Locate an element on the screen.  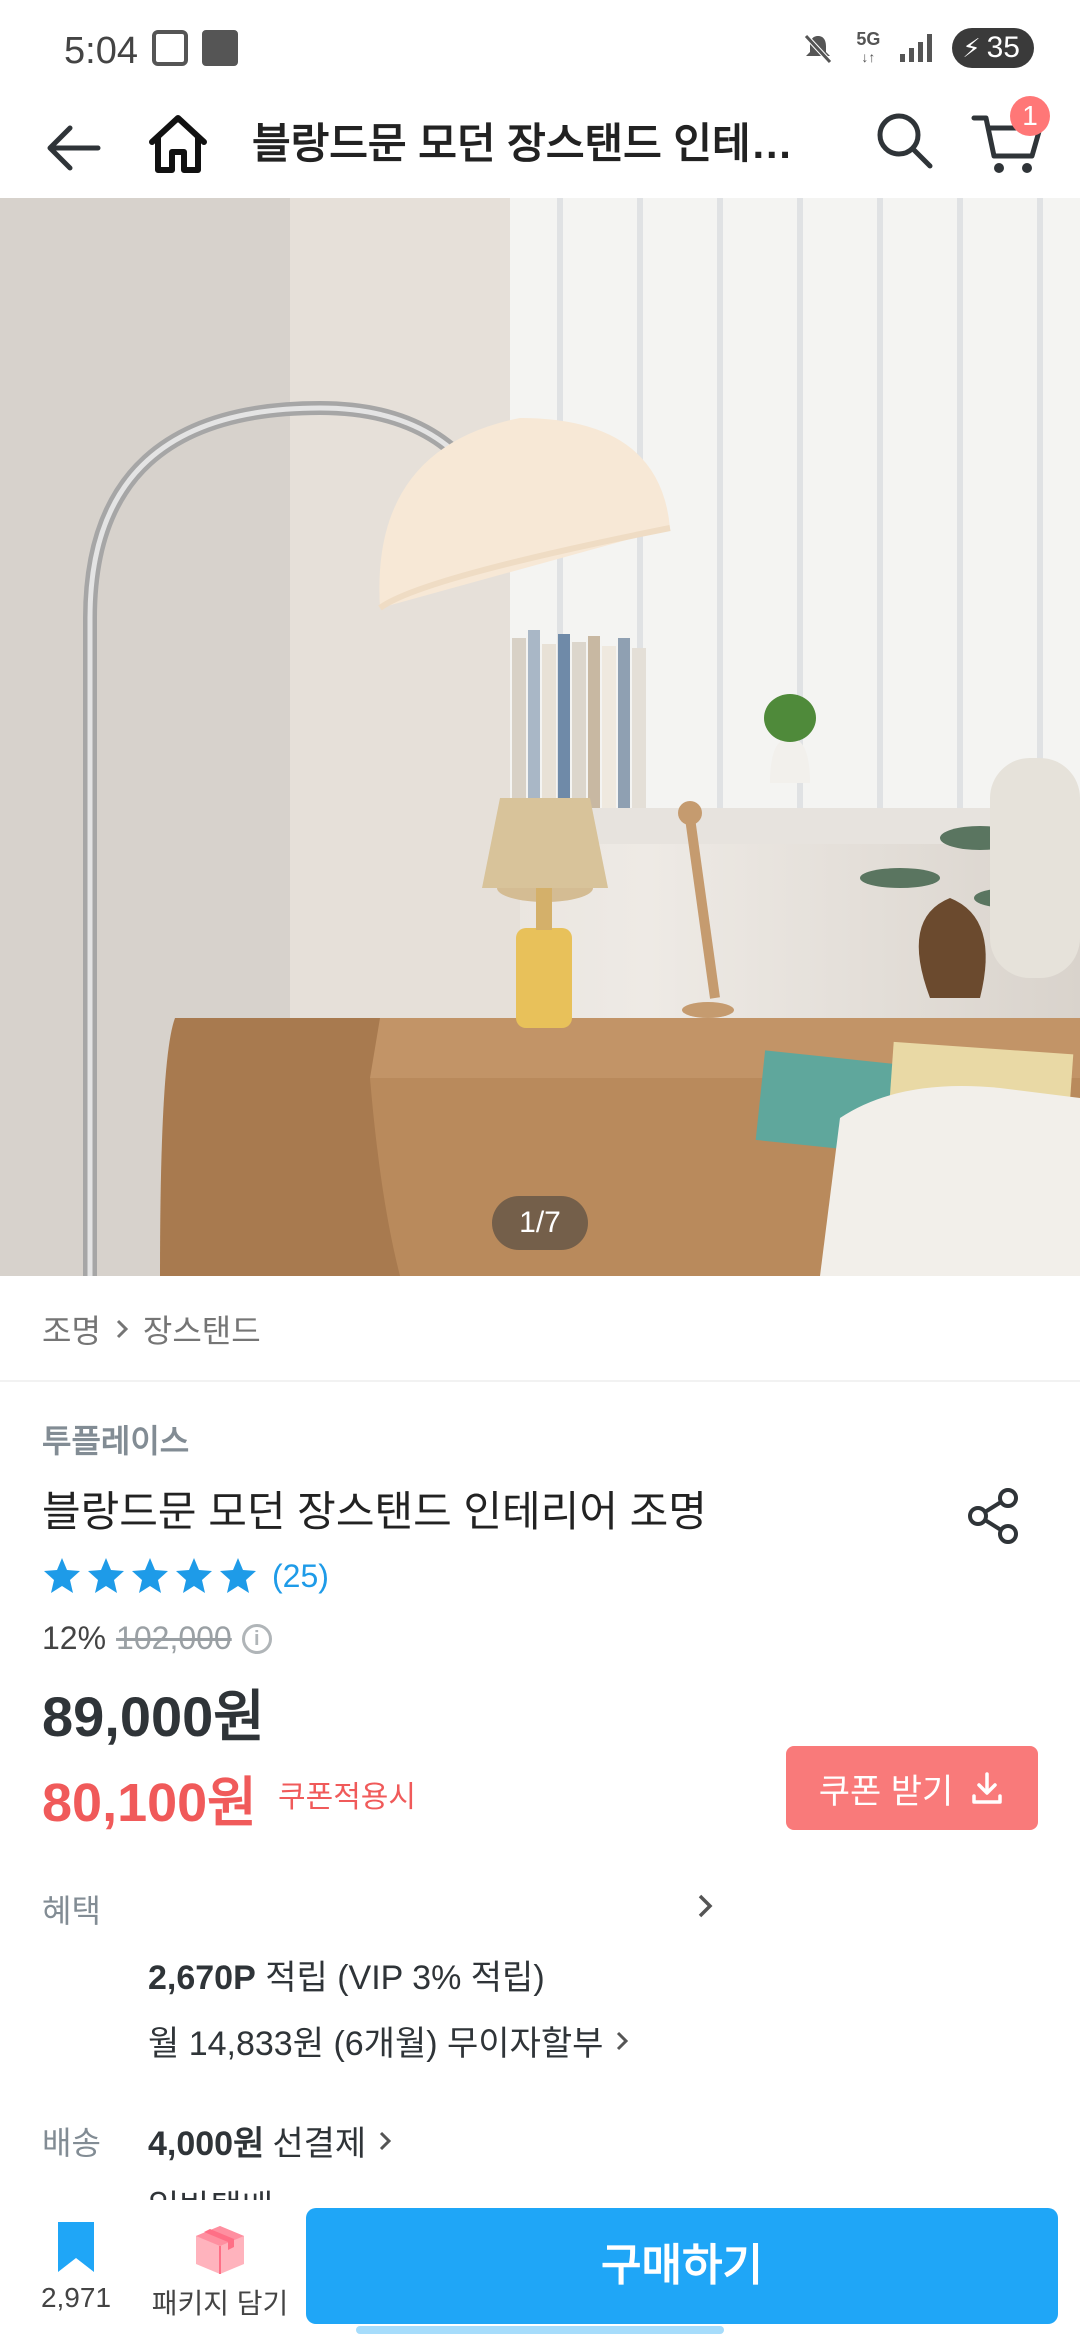
mute-icon is located at coordinates (818, 49).